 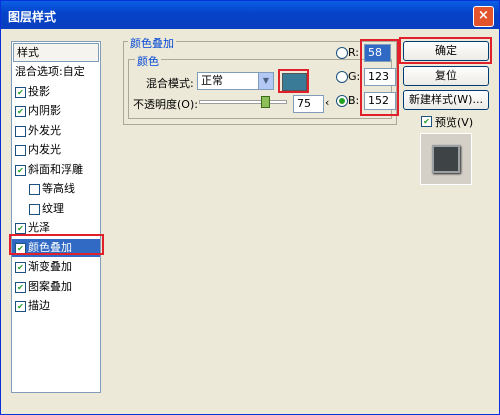 I want to click on reset-button: 复位, so click(x=446, y=76).